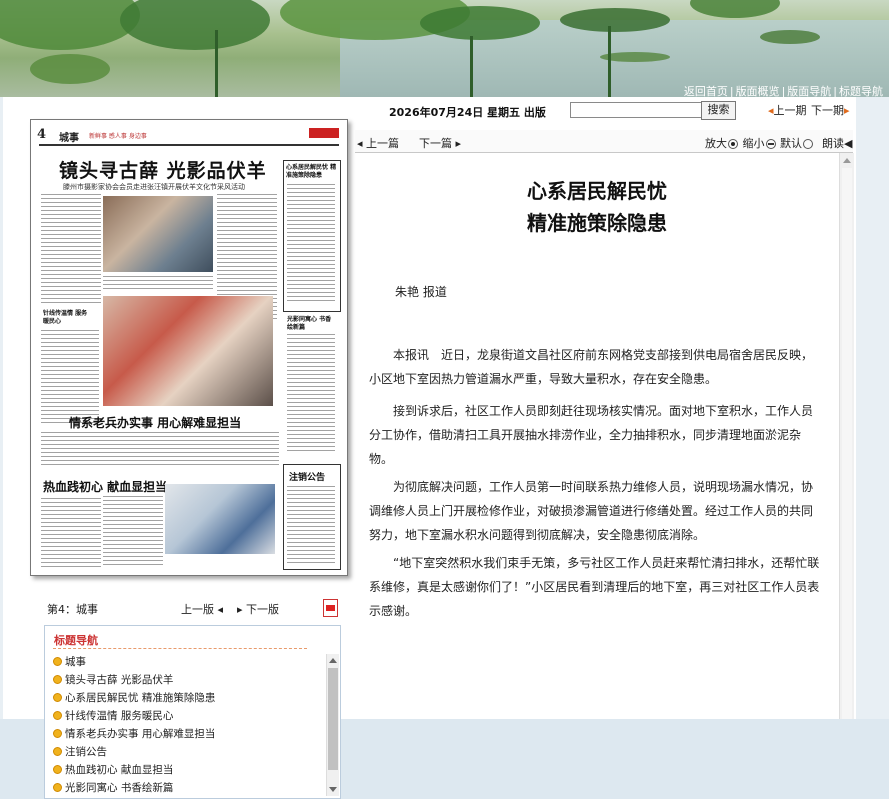 This screenshot has height=799, width=889. Describe the element at coordinates (42, 134) in the screenshot. I see `paper-page-number: 4` at that location.